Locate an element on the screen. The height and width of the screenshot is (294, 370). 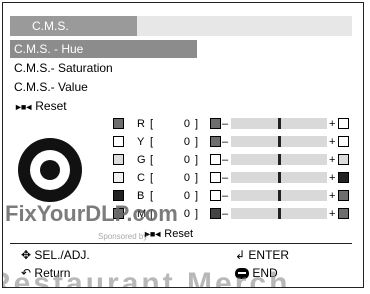
adjust-reset: ►■◄ Reset is located at coordinates (168, 234).